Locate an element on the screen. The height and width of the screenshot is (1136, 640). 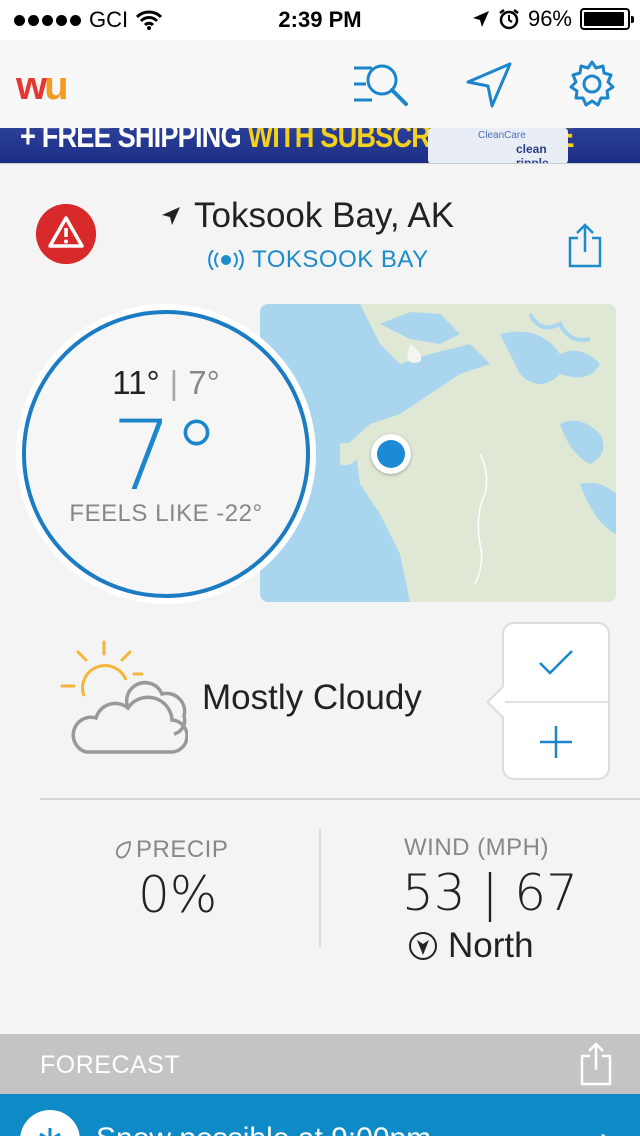
condition-popover is located at coordinates (548, 701).